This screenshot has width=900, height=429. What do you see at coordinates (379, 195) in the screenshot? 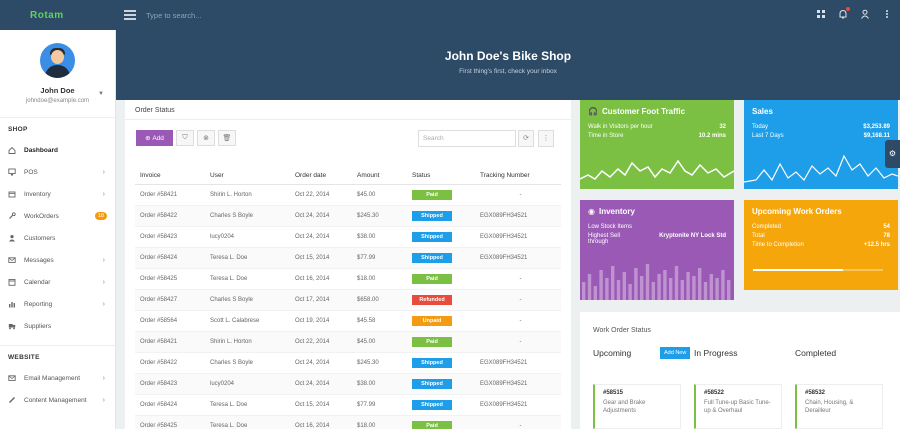
I see `amount-cell: $45.00` at bounding box center [379, 195].